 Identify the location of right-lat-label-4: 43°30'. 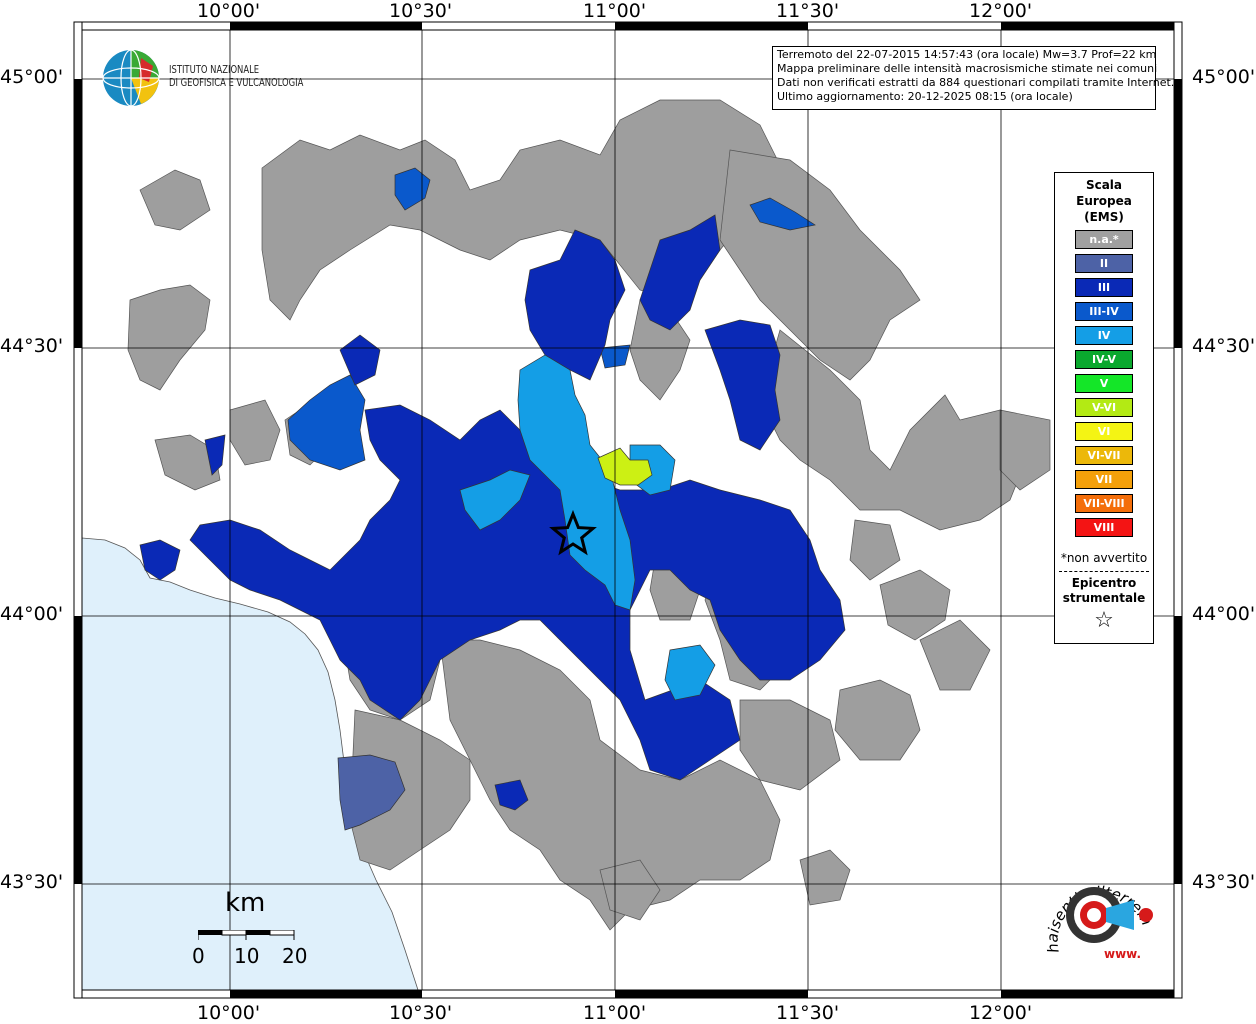
(1224, 882).